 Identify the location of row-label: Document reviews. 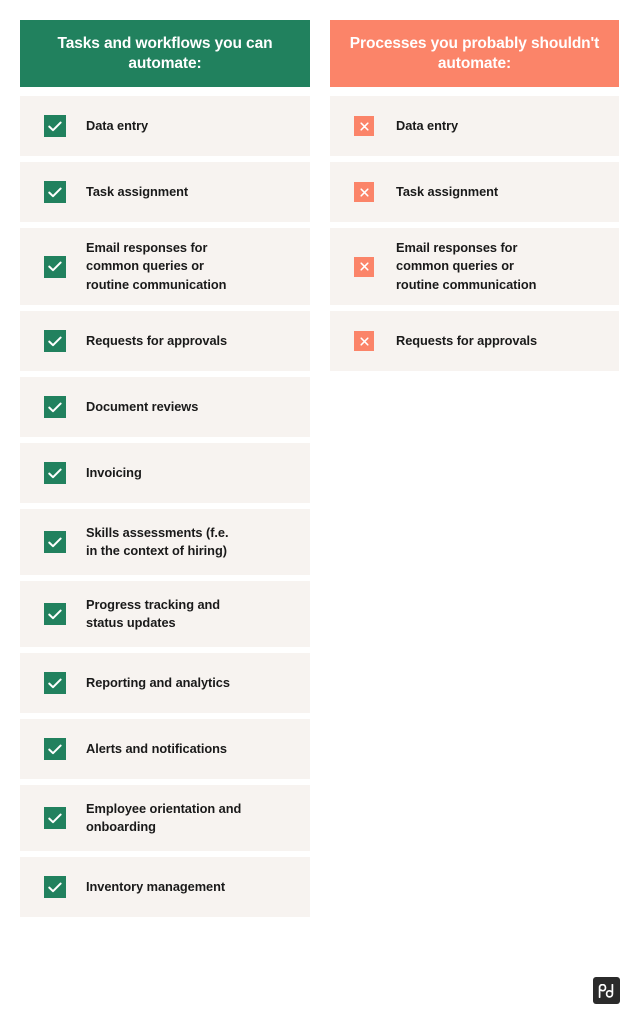
(142, 406).